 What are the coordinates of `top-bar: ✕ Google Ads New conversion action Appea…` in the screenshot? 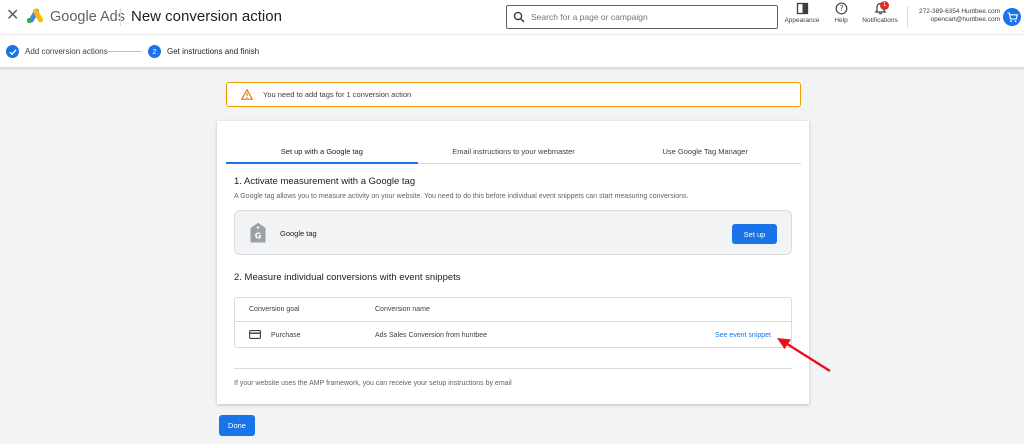 It's located at (512, 17).